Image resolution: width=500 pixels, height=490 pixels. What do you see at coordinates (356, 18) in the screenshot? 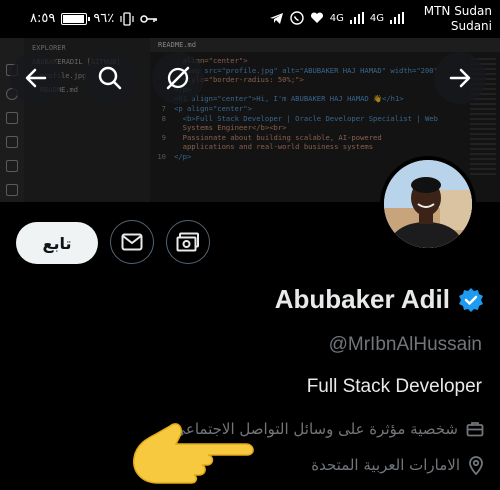
I see `signal-icon` at bounding box center [356, 18].